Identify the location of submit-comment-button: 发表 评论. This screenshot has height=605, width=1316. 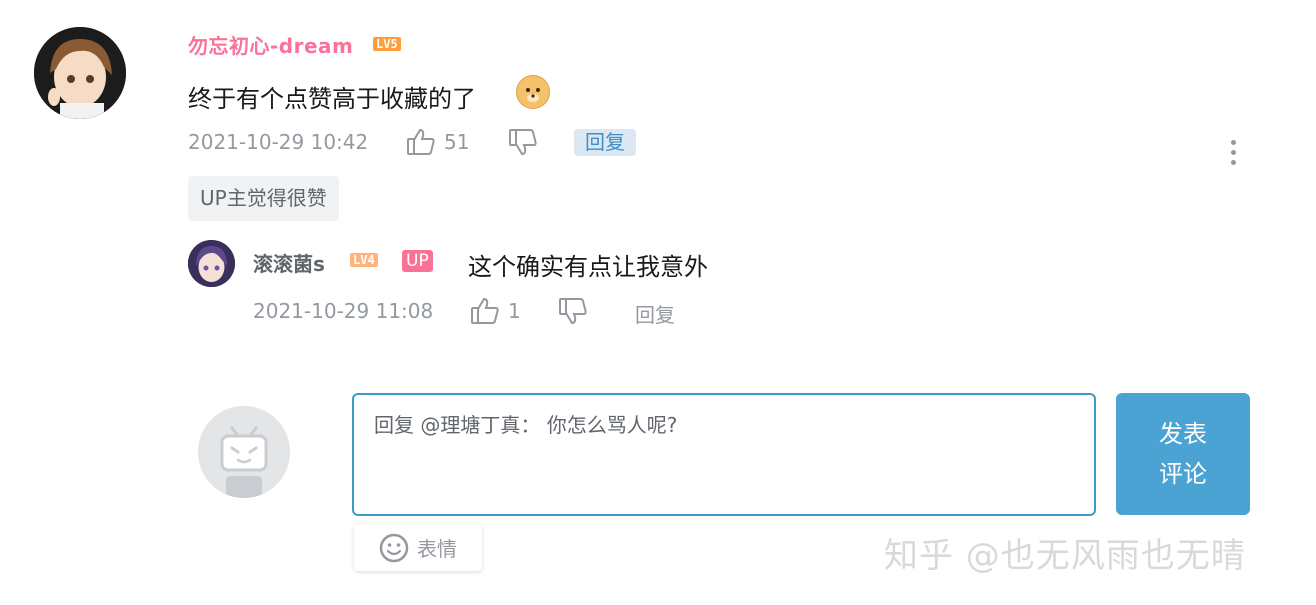
(1183, 454).